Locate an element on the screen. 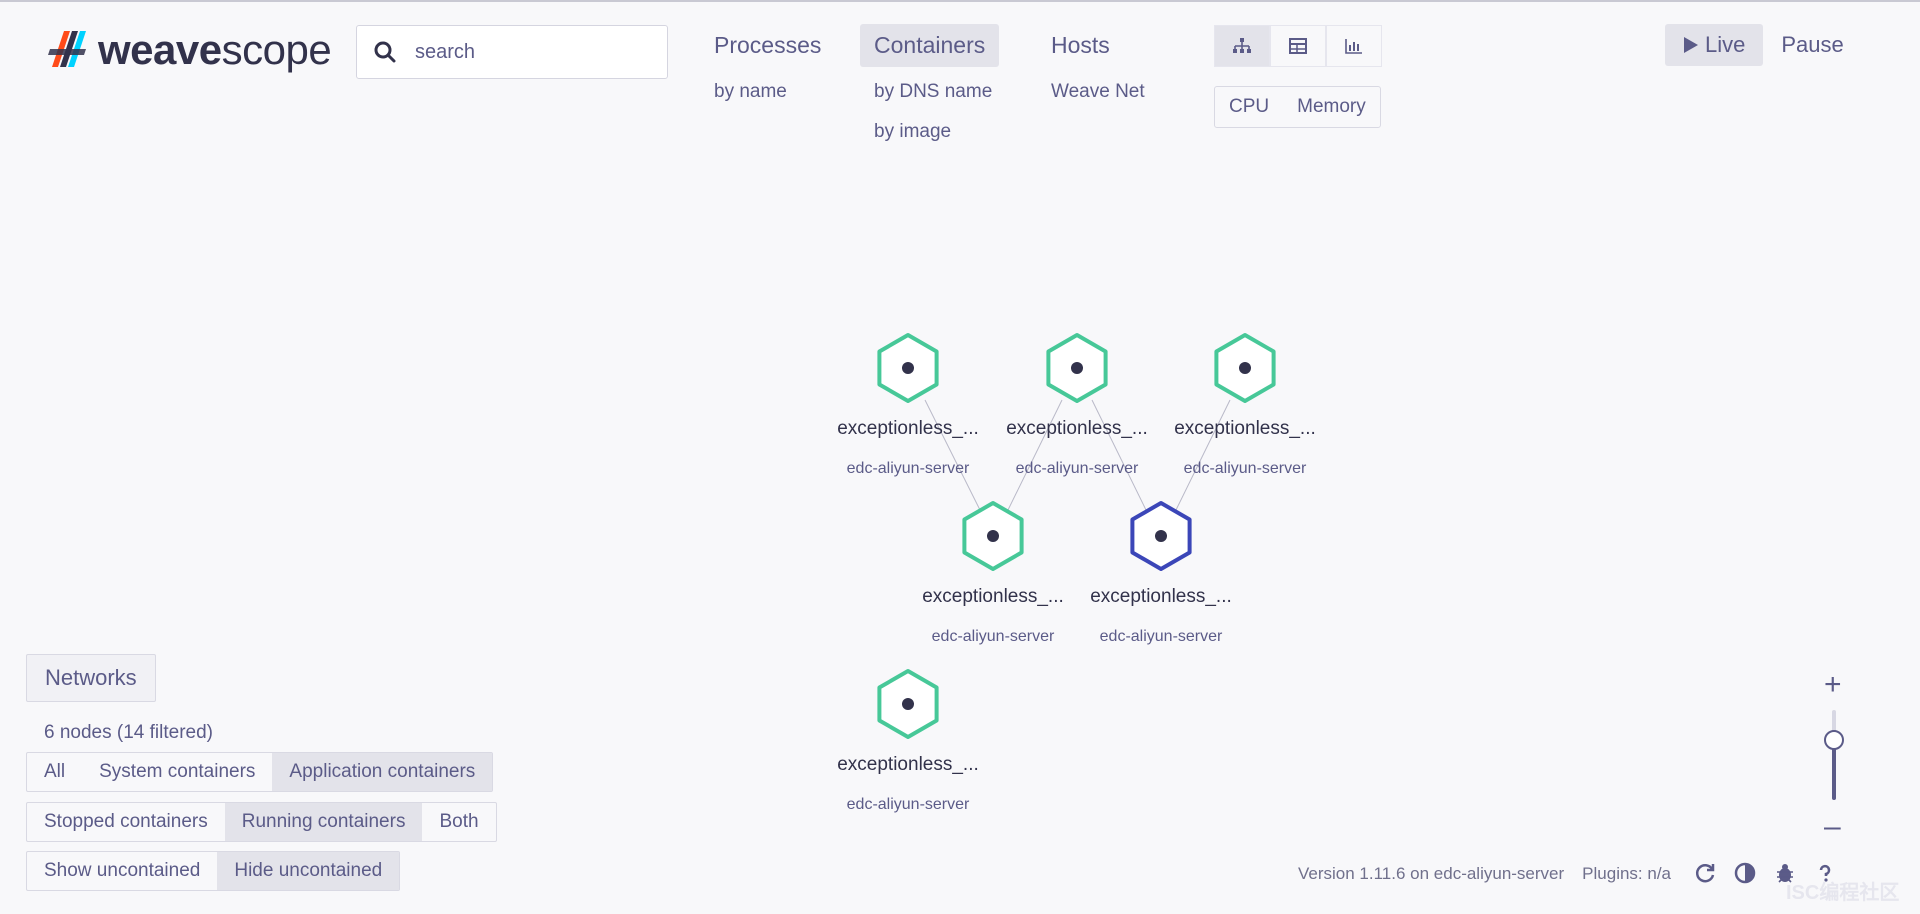 This screenshot has width=1920, height=914. node-count: 6 nodes (14 filtered) is located at coordinates (128, 732).